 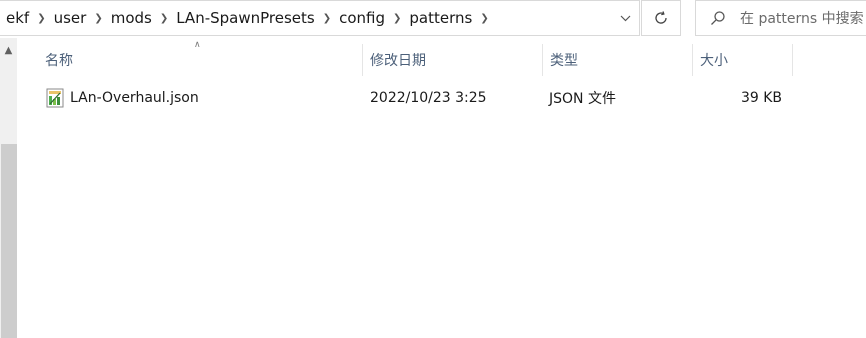 I want to click on breadcrumb-item-mods: mods, so click(x=131, y=18).